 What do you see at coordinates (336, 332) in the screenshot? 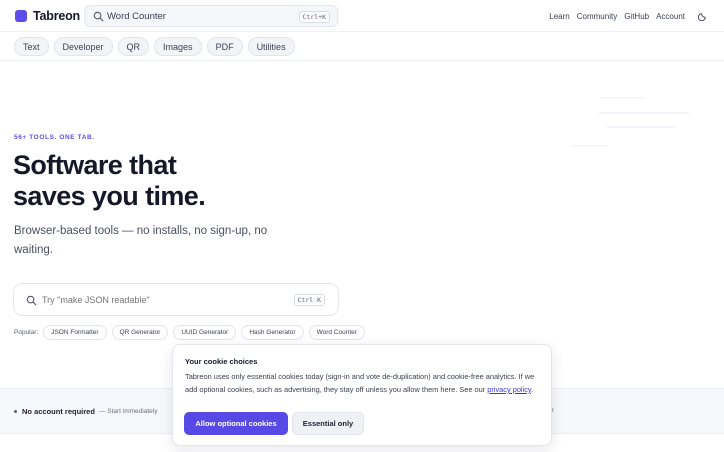
I see `popular-word-counter: Word Counter` at bounding box center [336, 332].